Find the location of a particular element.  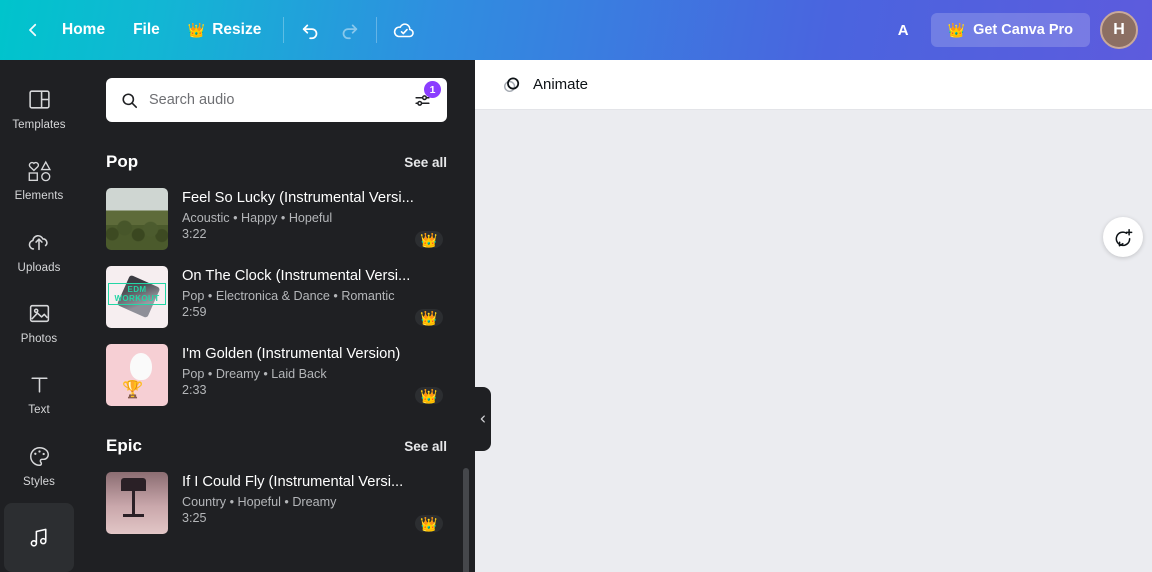

sidebar-item-label: Styles is located at coordinates (39, 481).